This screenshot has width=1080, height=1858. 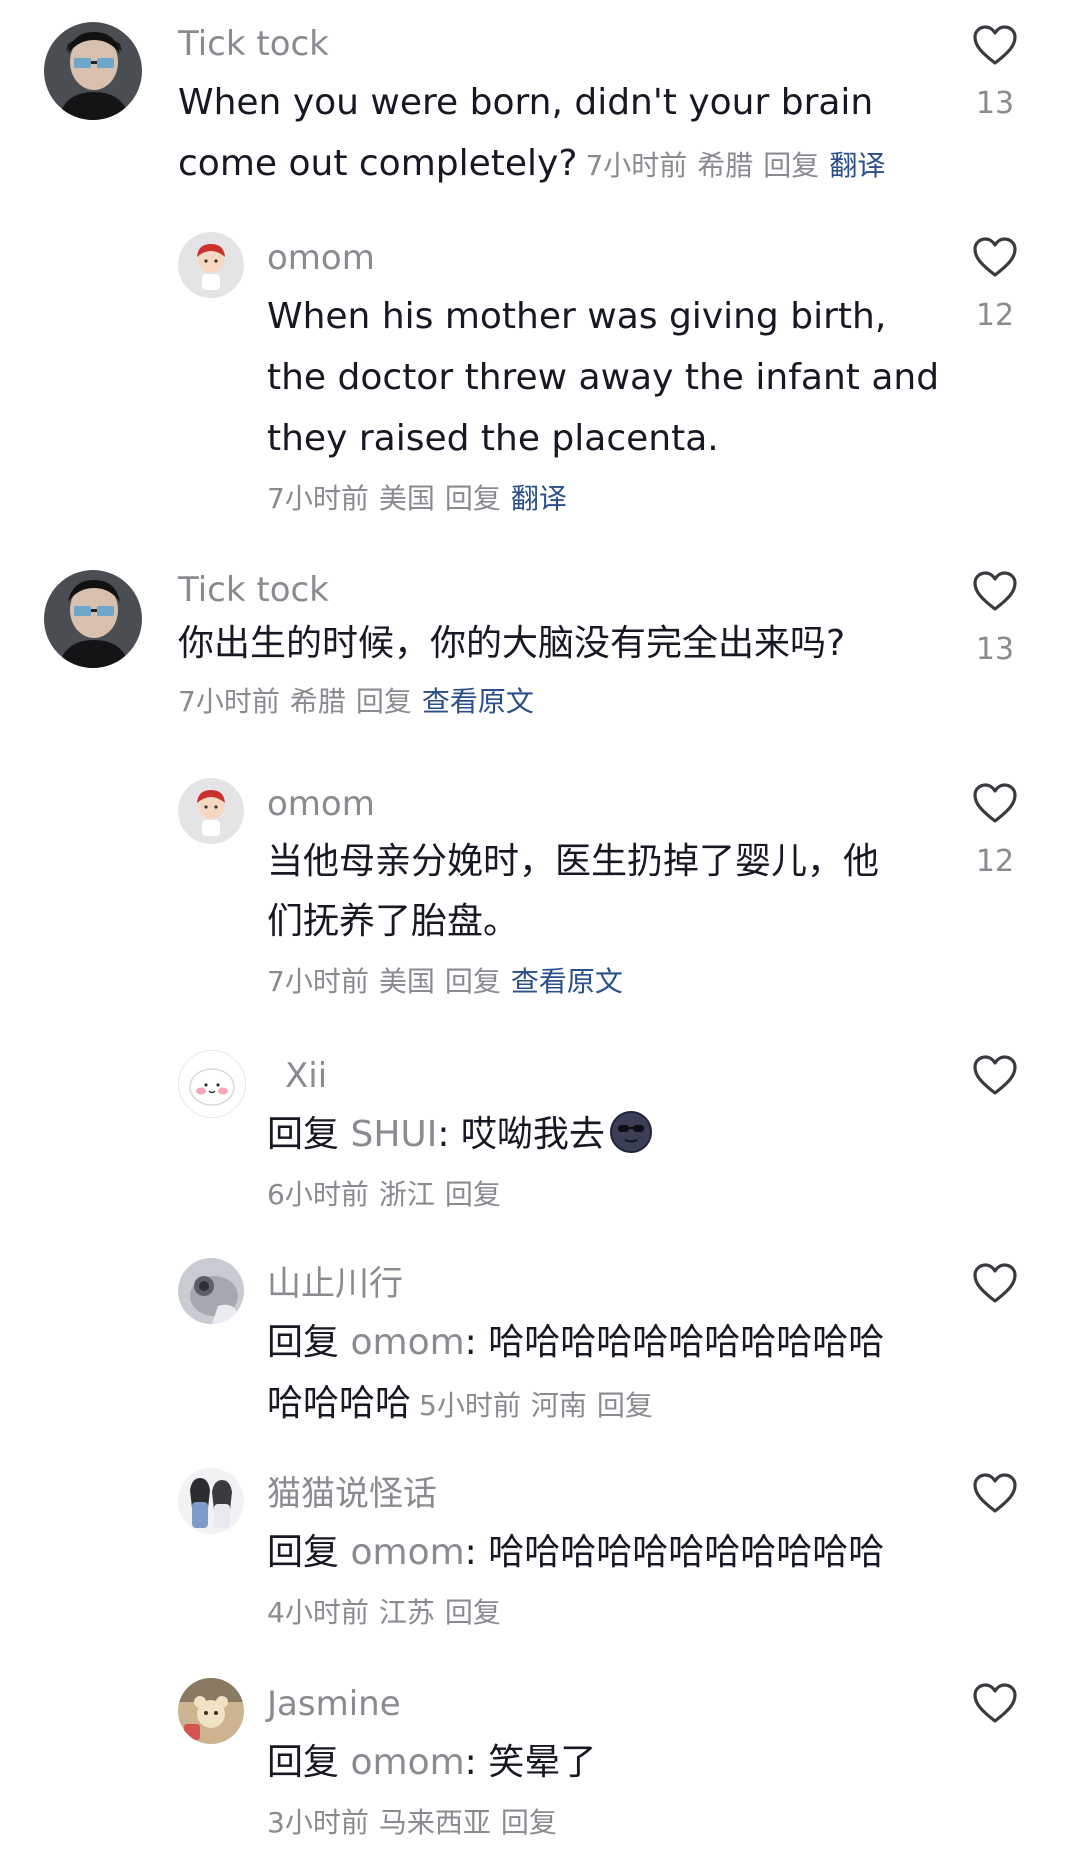 I want to click on comment-text: 回复 omom: 哈哈哈哈哈哈哈哈哈哈哈, so click(x=607, y=1552).